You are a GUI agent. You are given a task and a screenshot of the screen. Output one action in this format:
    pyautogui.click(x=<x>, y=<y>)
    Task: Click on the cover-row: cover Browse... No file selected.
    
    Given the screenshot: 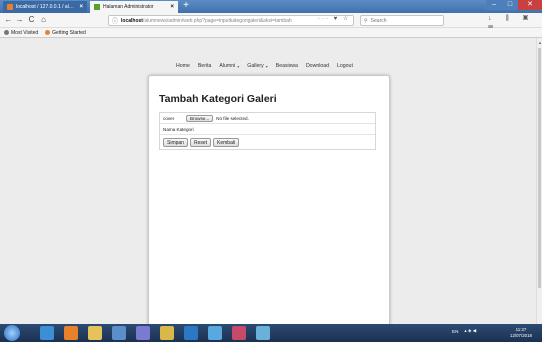 What is the action you would take?
    pyautogui.click(x=267, y=118)
    